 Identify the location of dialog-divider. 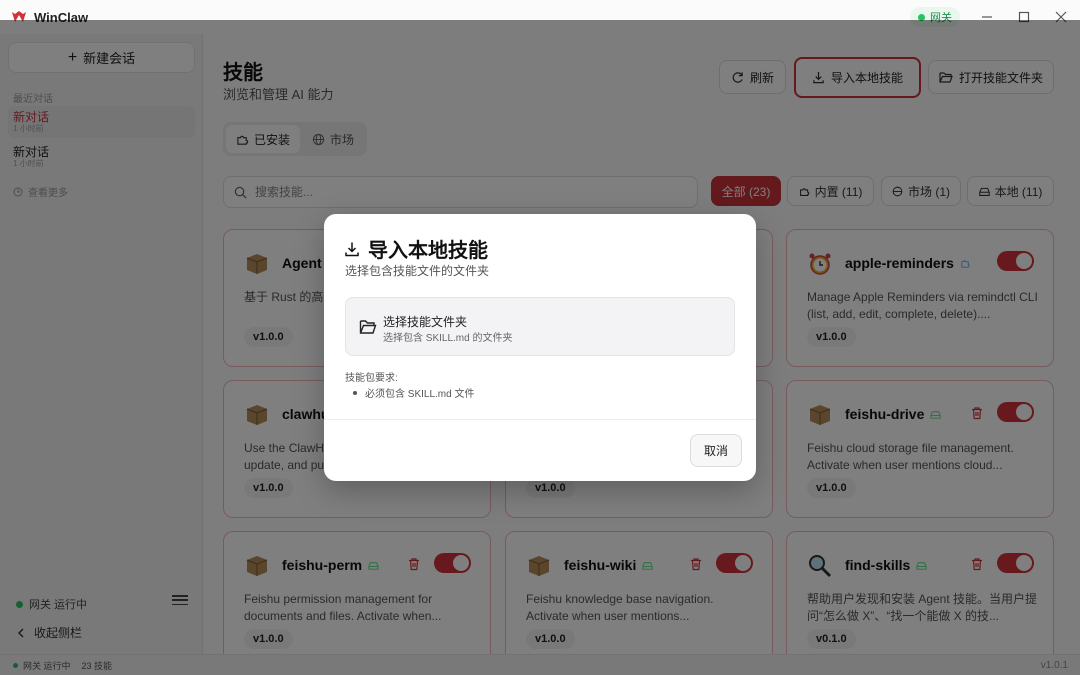
(540, 419).